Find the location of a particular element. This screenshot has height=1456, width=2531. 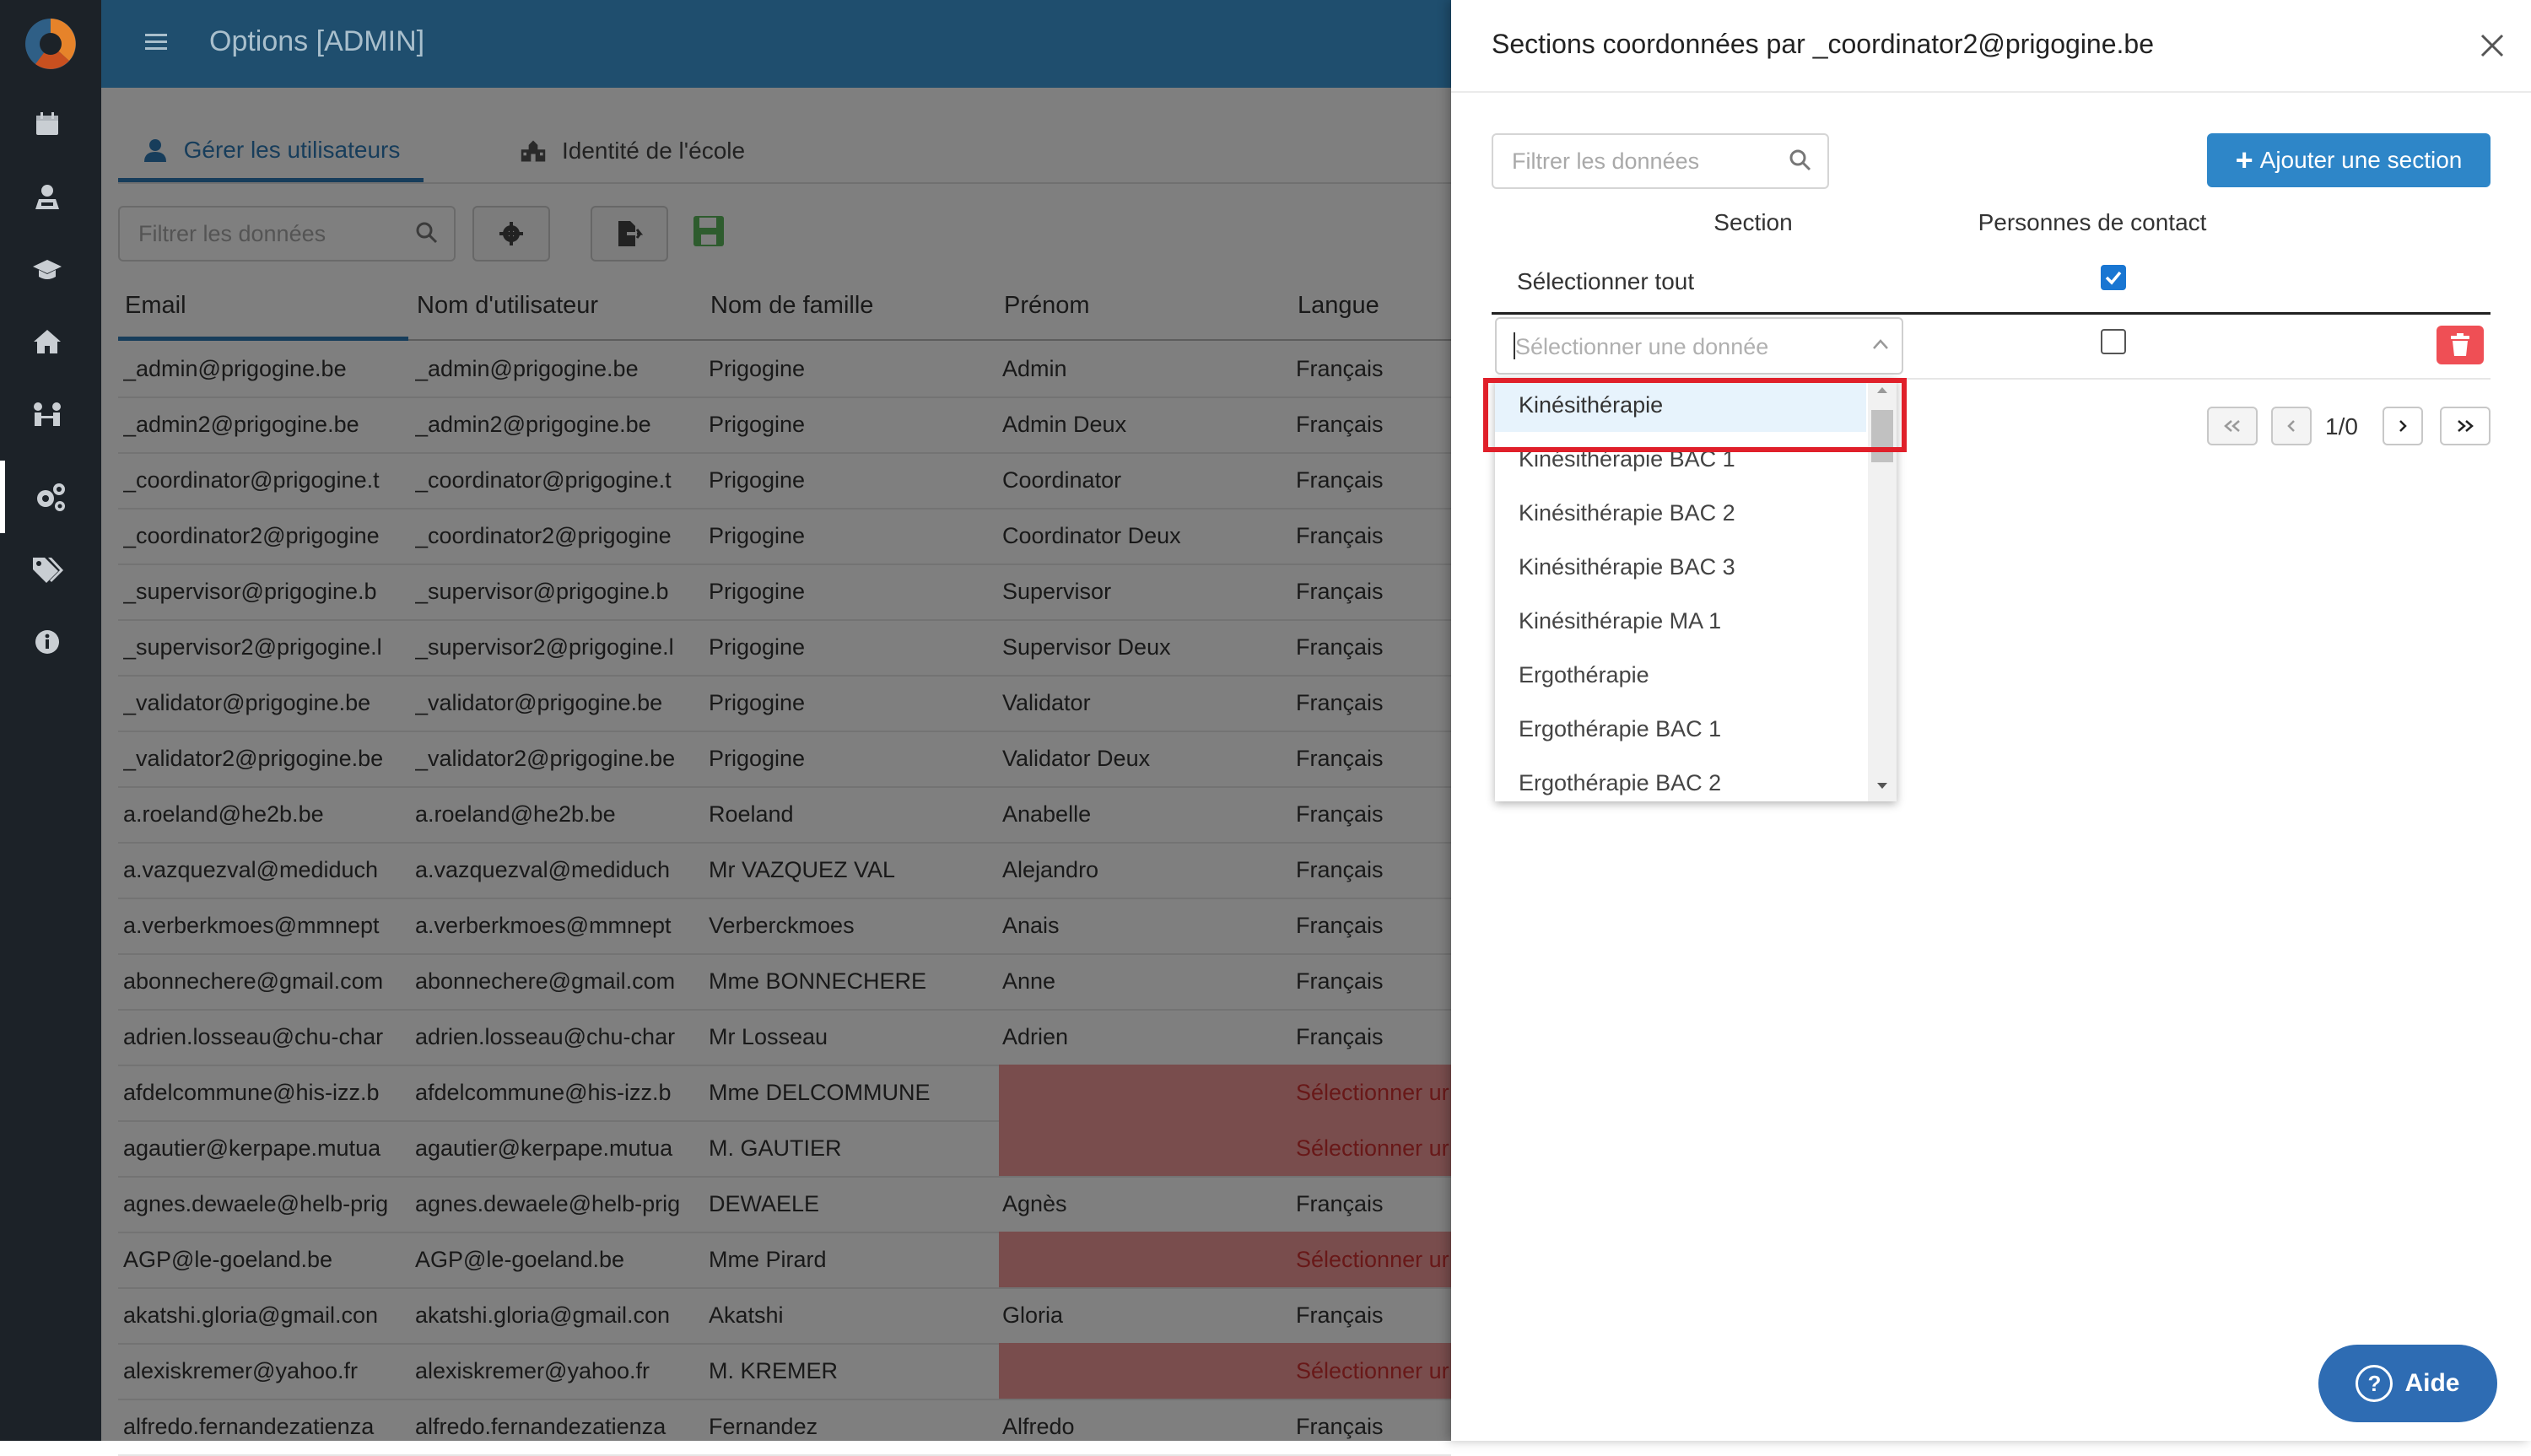

dropdown-option: Ergothérapie BAC 2 is located at coordinates (1680, 779).